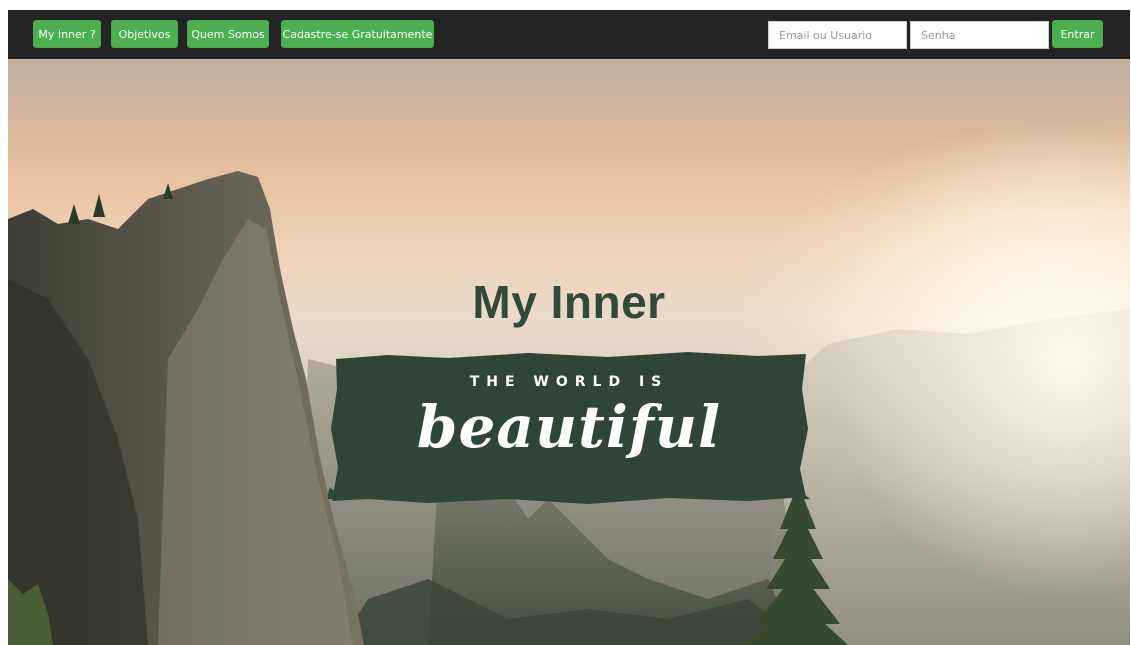 The image size is (1131, 645). I want to click on banner-script-word: beautiful, so click(569, 427).